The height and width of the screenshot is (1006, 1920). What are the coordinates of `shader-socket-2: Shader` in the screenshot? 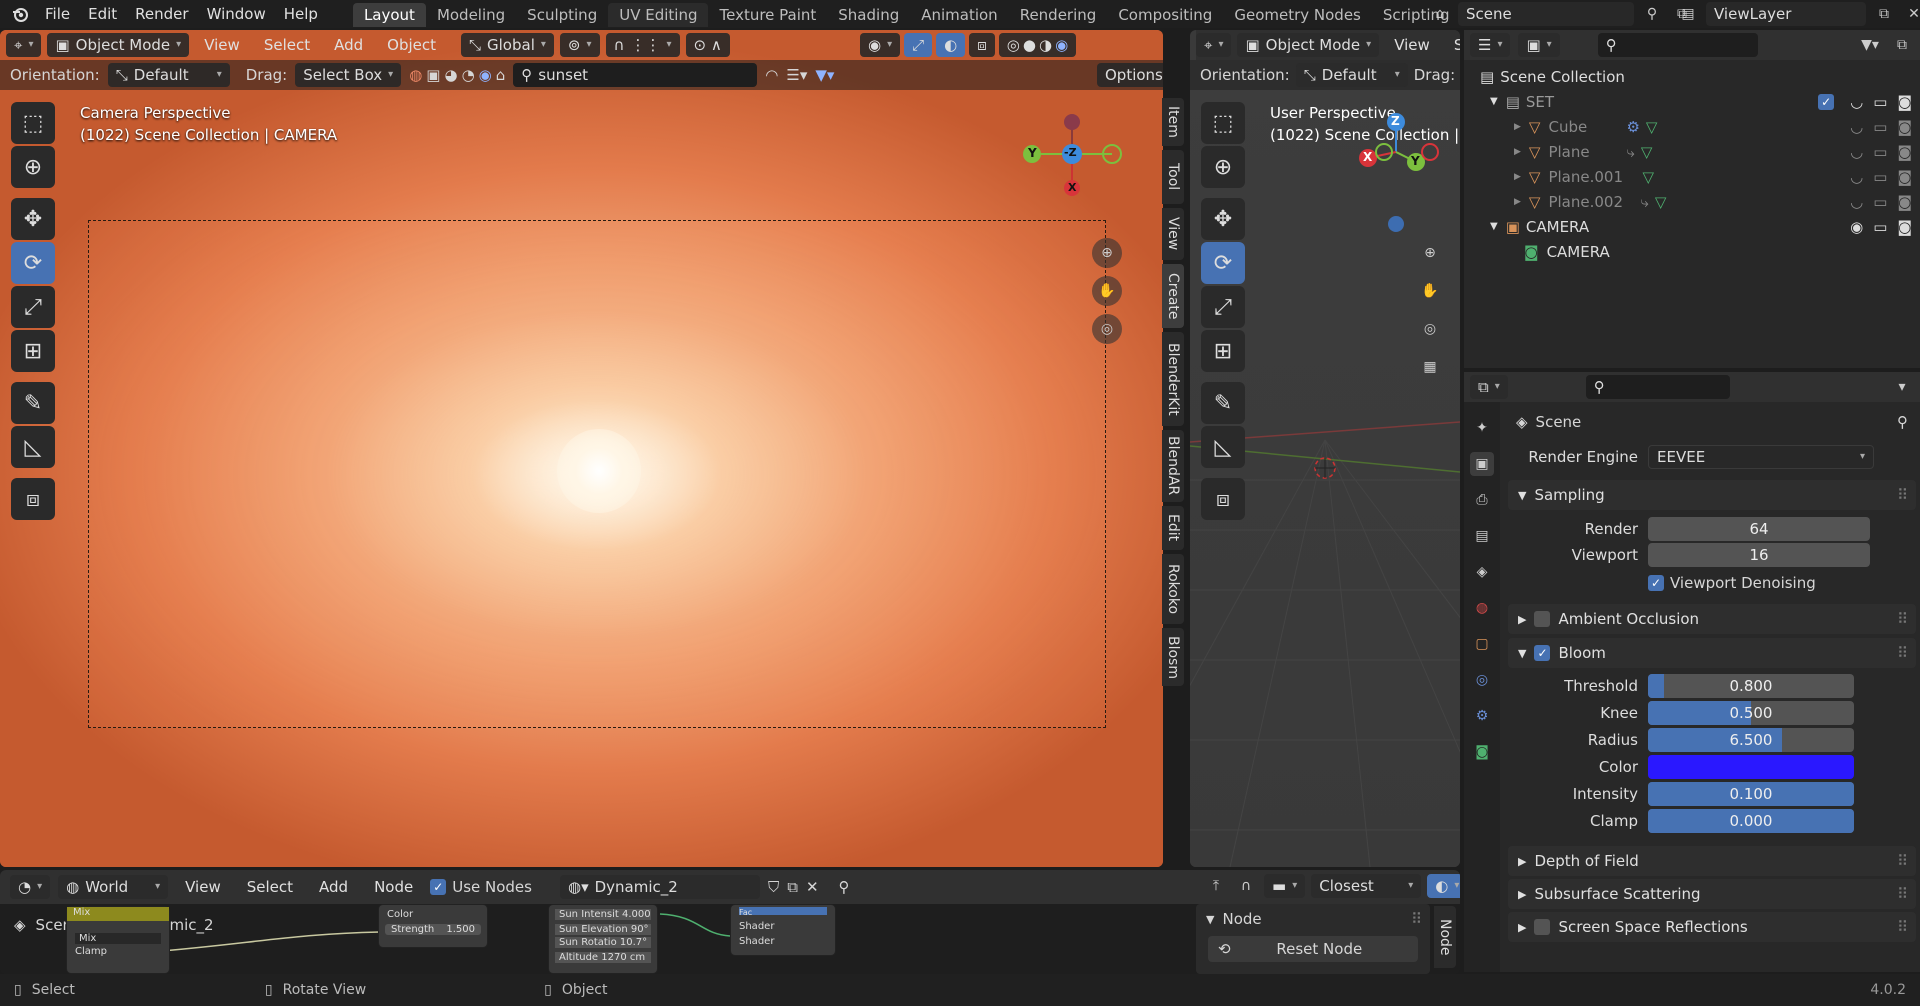 It's located at (783, 941).